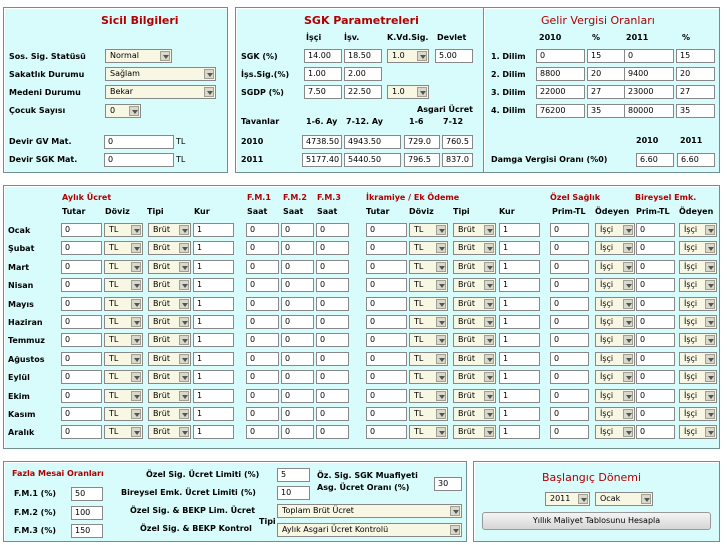  What do you see at coordinates (457, 142) in the screenshot?
I see `asgari-2010-7-12: 760.5` at bounding box center [457, 142].